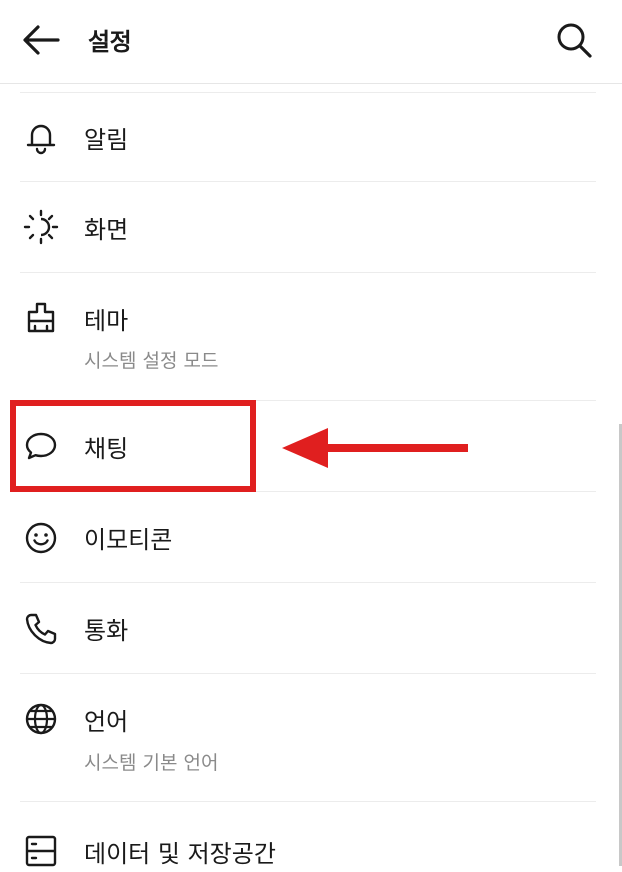 The width and height of the screenshot is (622, 872). I want to click on settings-item-storage: 데이터 및 저장공간, so click(311, 837).